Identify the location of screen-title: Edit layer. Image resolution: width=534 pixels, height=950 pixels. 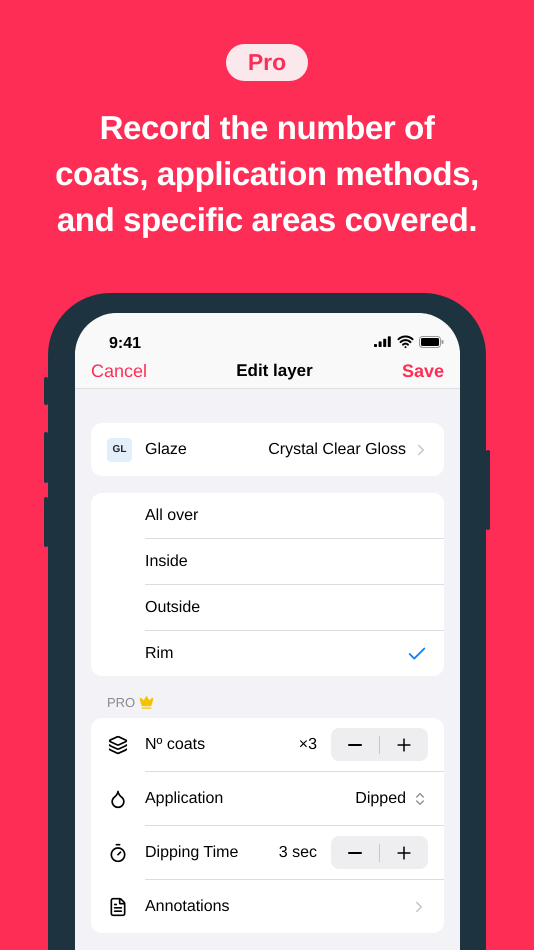
(274, 371).